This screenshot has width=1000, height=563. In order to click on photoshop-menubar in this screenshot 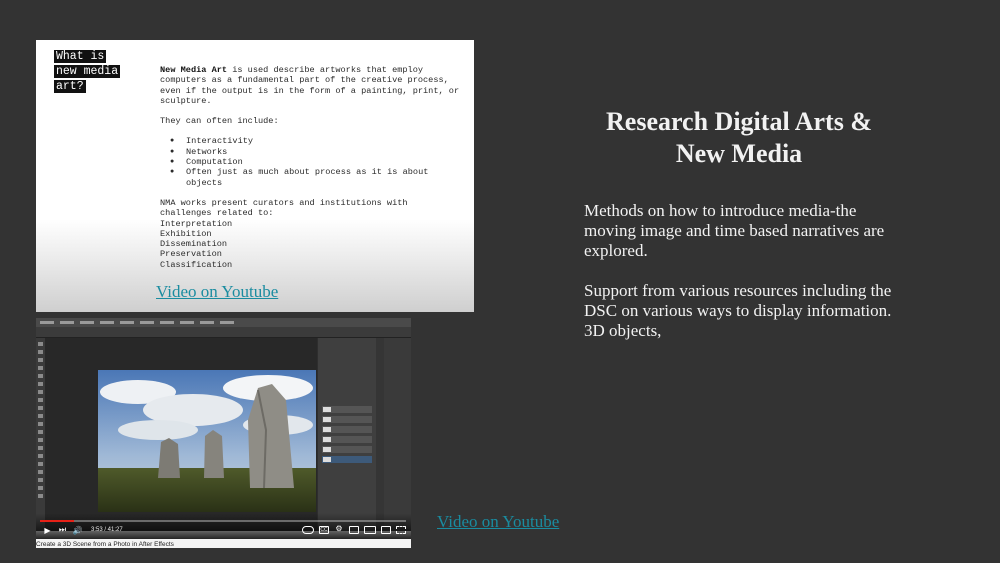, I will do `click(223, 322)`.